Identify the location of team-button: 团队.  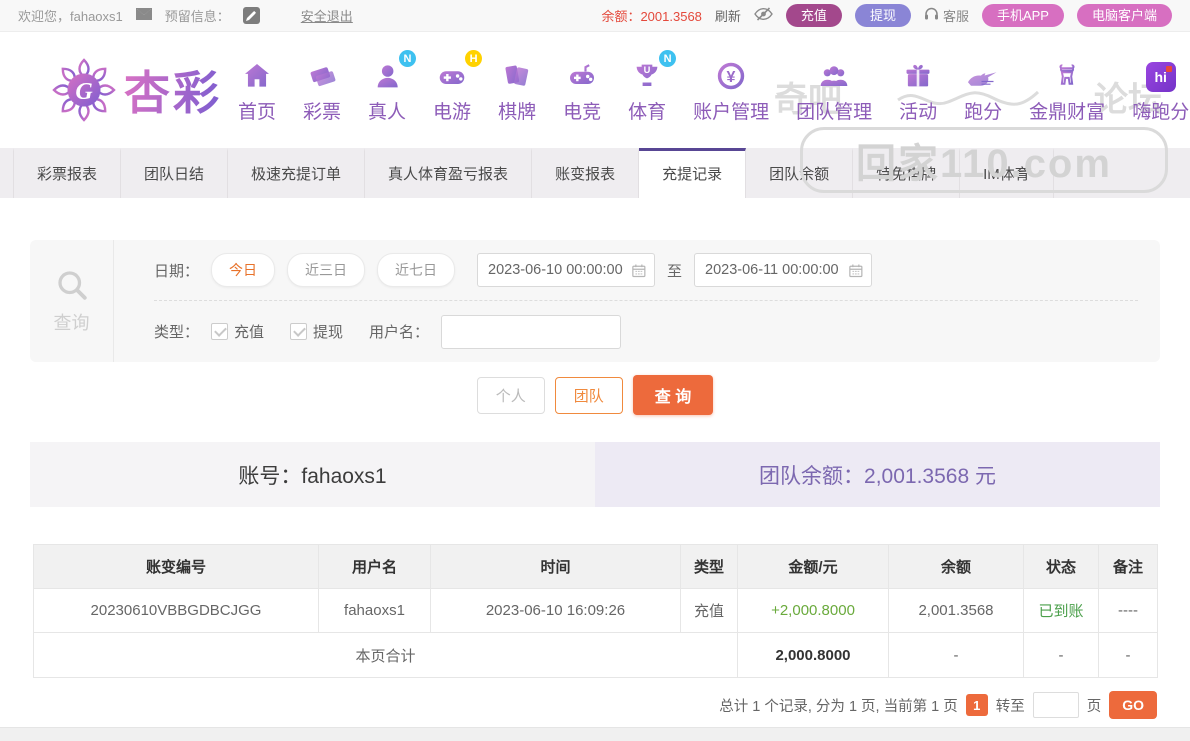
(588, 395).